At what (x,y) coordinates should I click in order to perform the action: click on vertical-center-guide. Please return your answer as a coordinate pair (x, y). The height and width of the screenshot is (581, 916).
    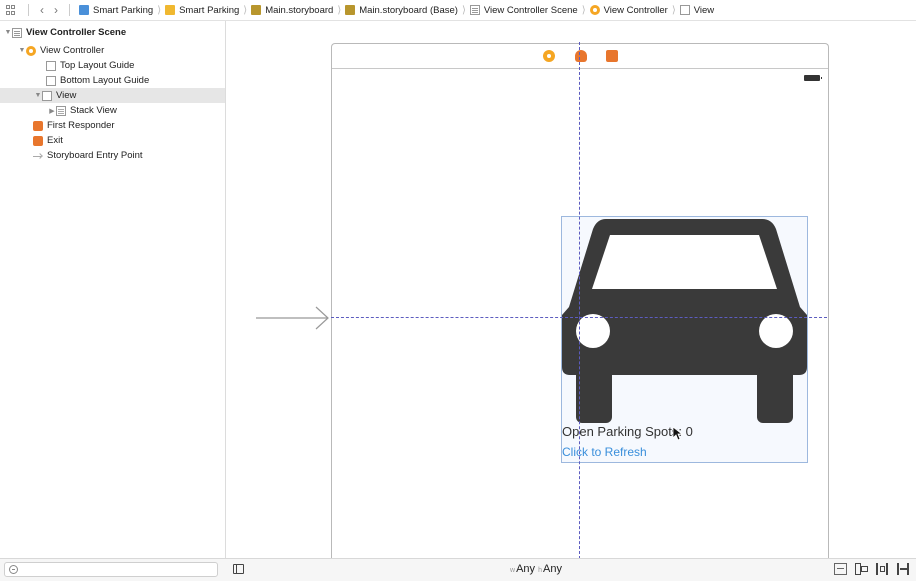
    Looking at the image, I should click on (579, 300).